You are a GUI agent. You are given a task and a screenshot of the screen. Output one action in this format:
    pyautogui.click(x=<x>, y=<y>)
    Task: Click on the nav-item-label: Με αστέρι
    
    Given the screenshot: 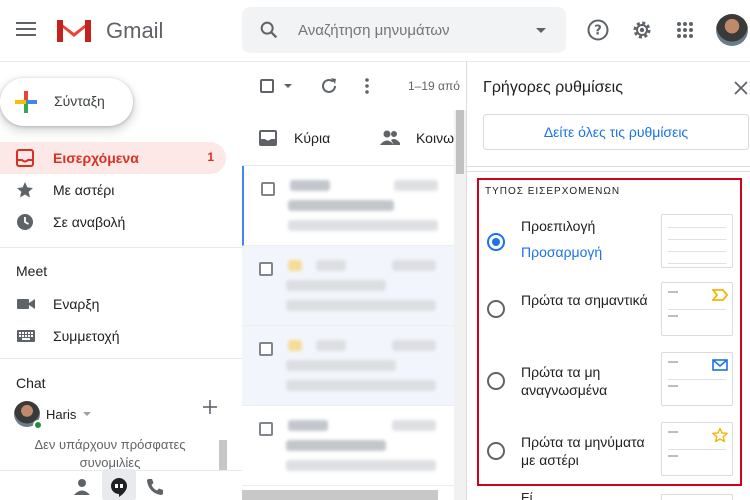 What is the action you would take?
    pyautogui.click(x=84, y=190)
    